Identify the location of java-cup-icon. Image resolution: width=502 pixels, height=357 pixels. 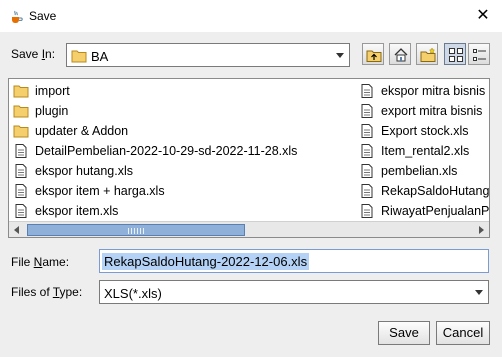
(17, 16).